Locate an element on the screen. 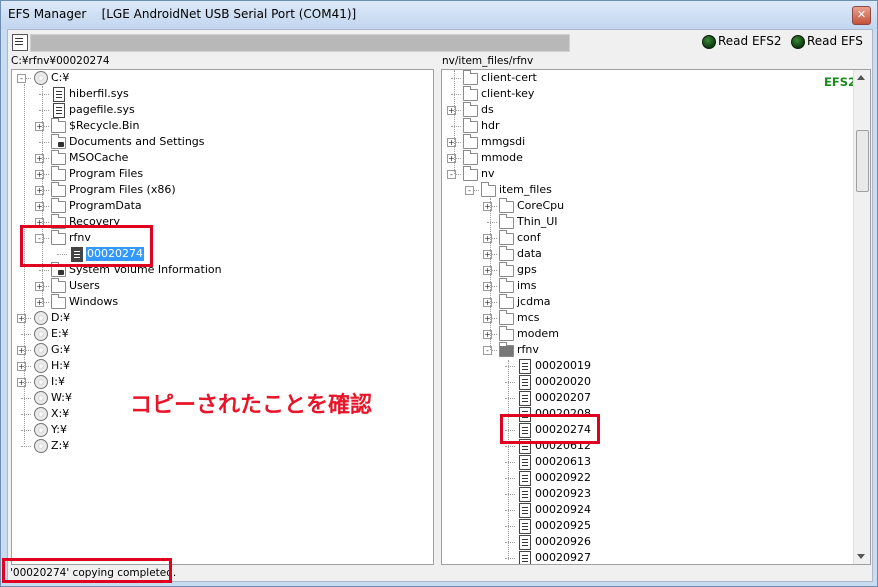 This screenshot has height=587, width=878. tree-node: 00020922 is located at coordinates (656, 478).